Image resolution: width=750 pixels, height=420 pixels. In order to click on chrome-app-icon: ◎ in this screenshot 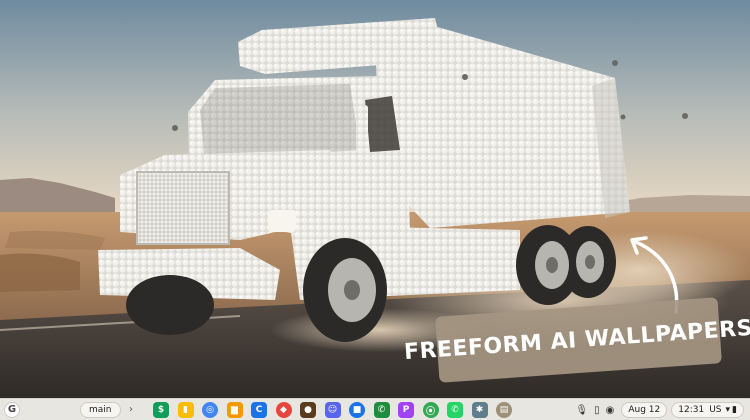, I will do `click(210, 410)`.